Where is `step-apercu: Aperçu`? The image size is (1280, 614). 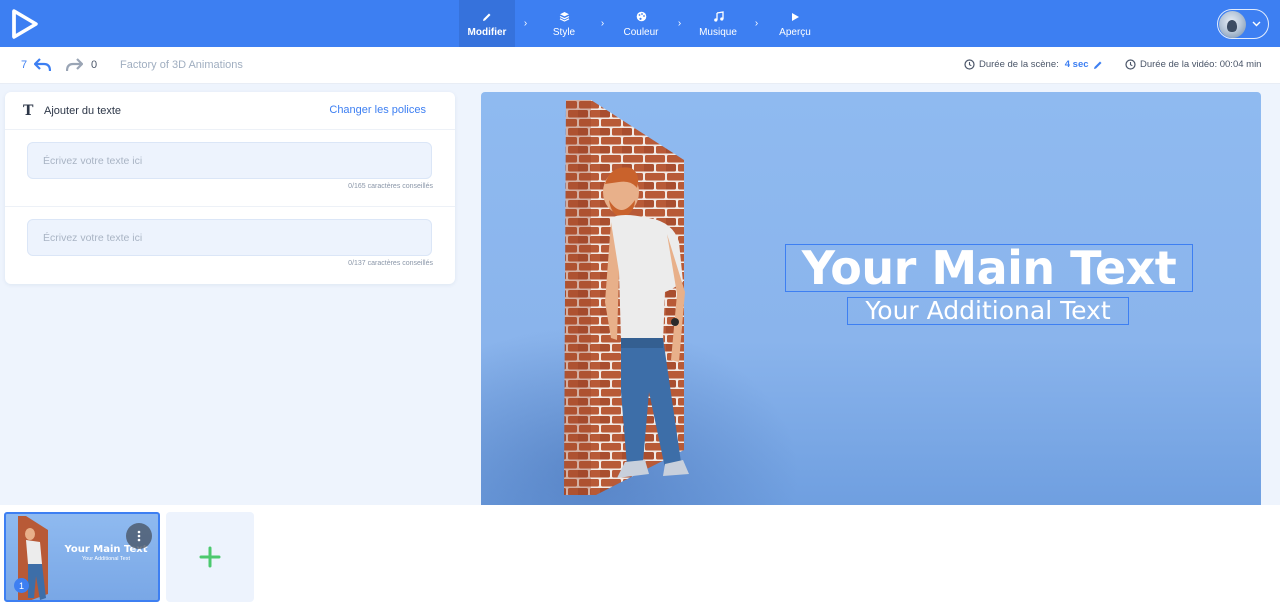 step-apercu: Aperçu is located at coordinates (795, 23).